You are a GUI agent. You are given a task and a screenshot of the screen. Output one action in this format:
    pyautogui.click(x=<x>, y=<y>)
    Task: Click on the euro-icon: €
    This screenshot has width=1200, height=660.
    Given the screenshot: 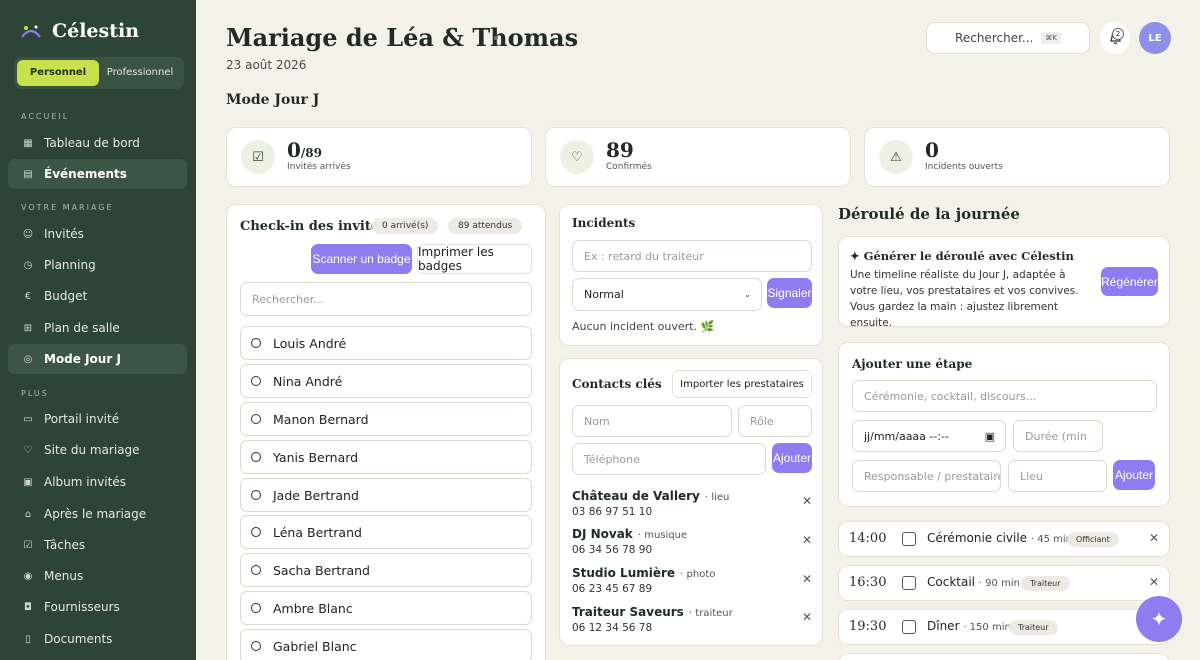 What is the action you would take?
    pyautogui.click(x=28, y=296)
    